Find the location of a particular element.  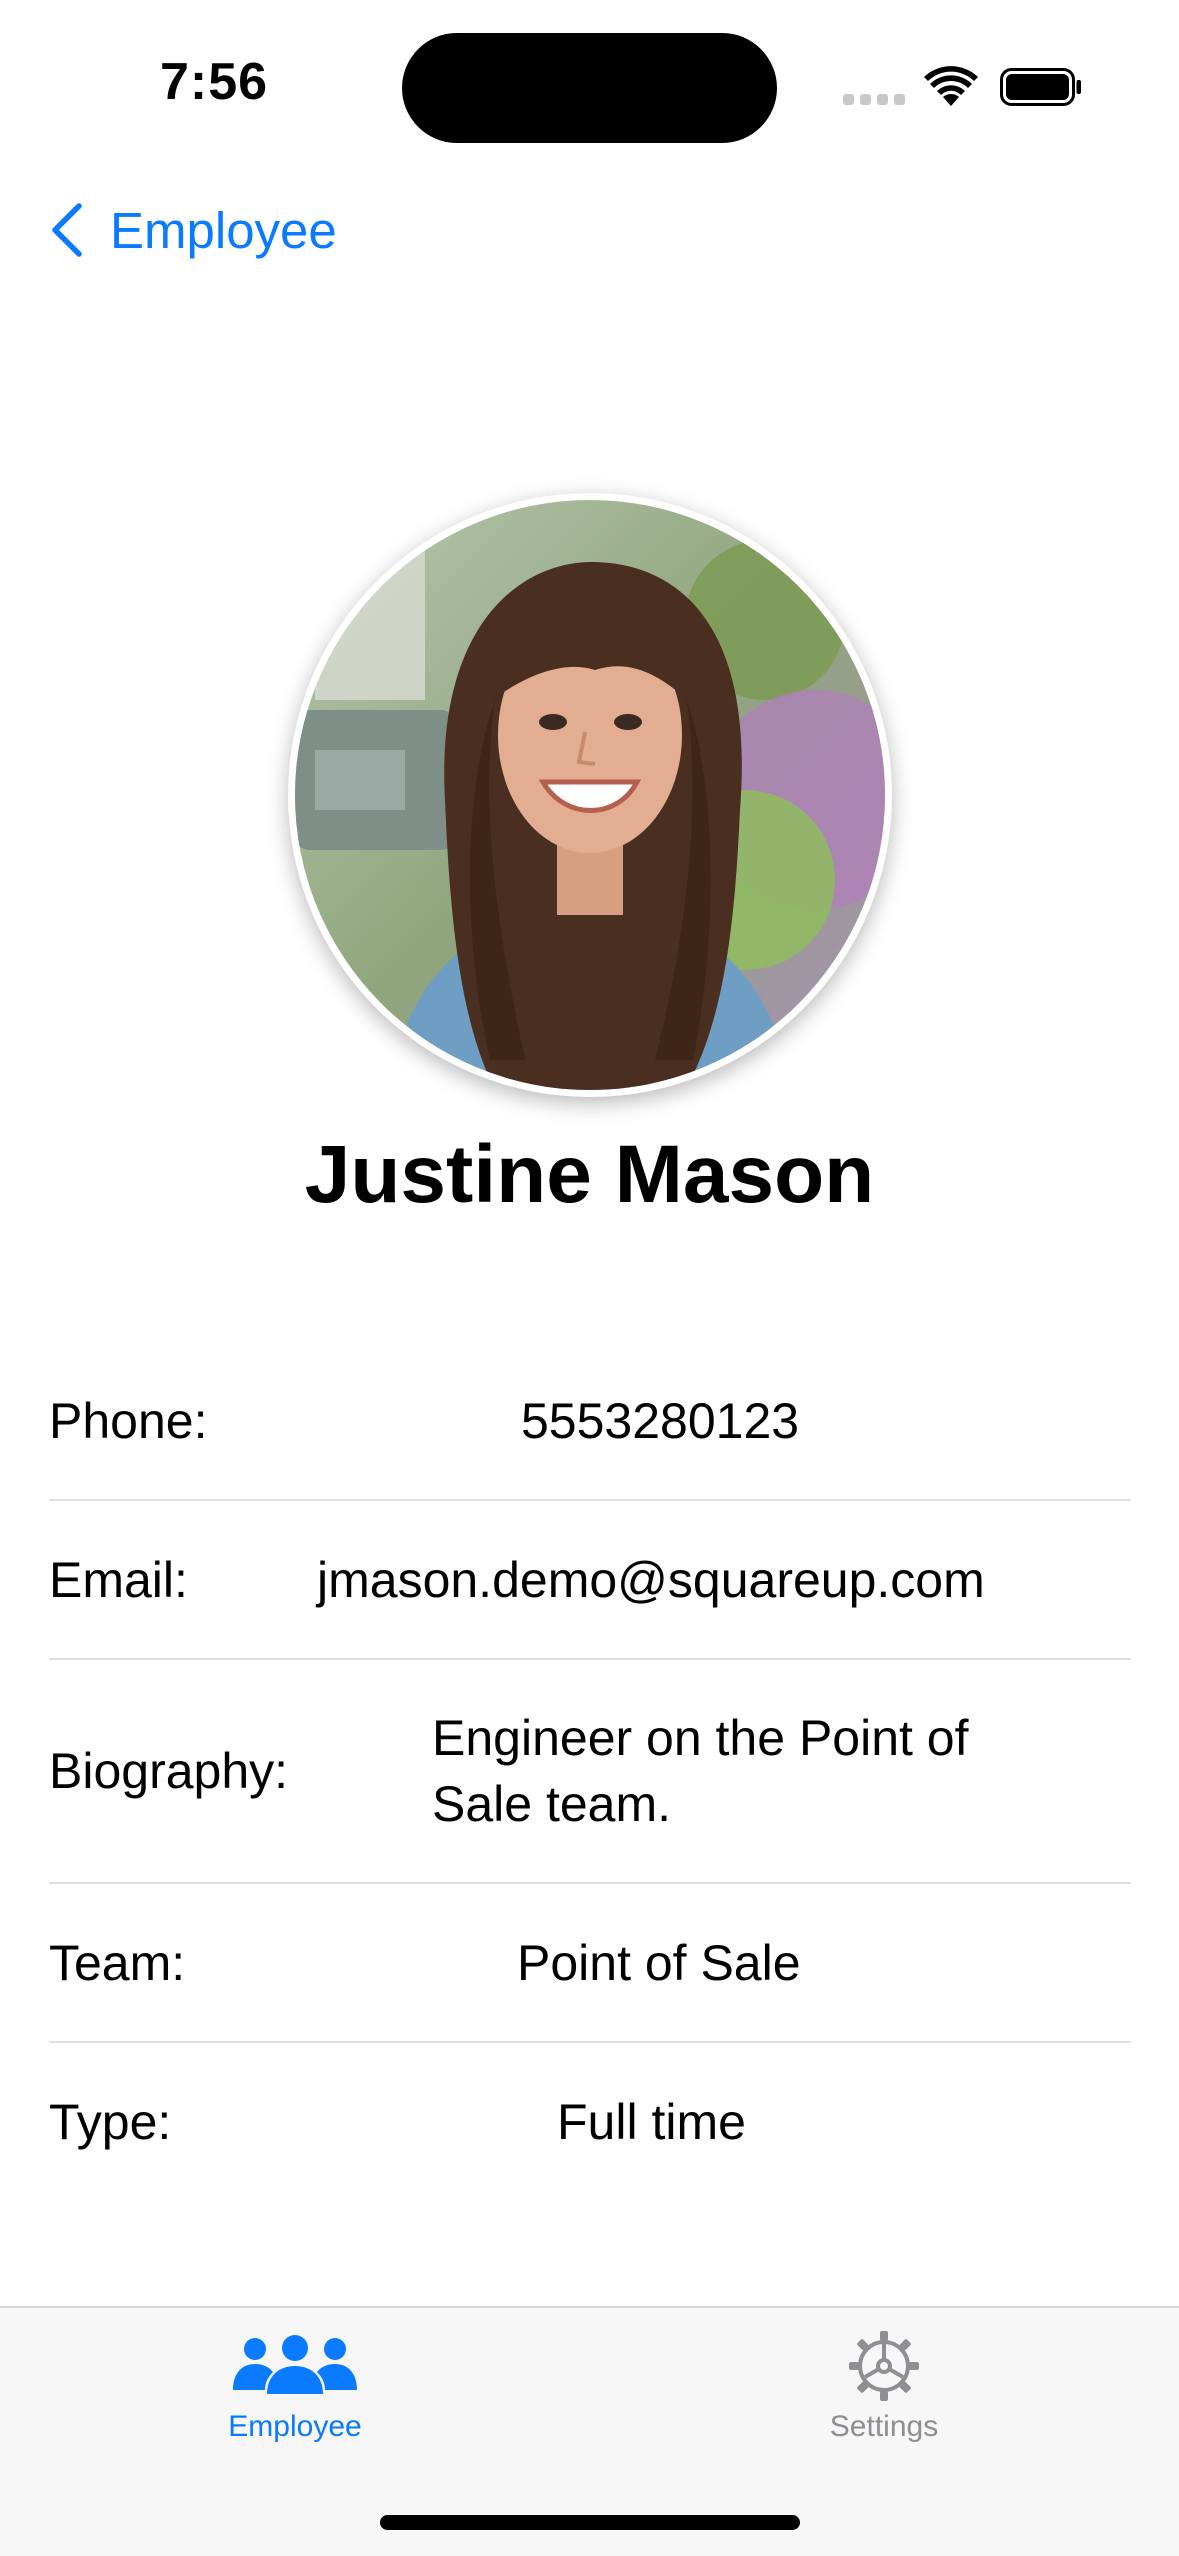

email-value: jmason.demo@squareup.com is located at coordinates (651, 1579).